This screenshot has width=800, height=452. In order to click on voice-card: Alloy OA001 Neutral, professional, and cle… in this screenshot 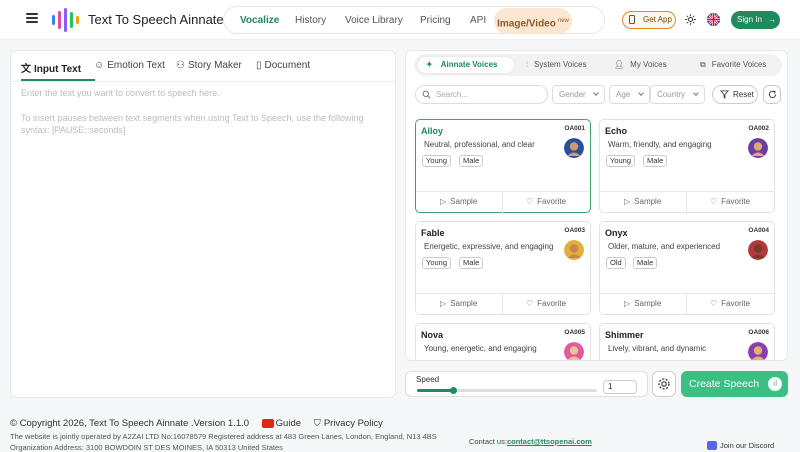, I will do `click(503, 166)`.